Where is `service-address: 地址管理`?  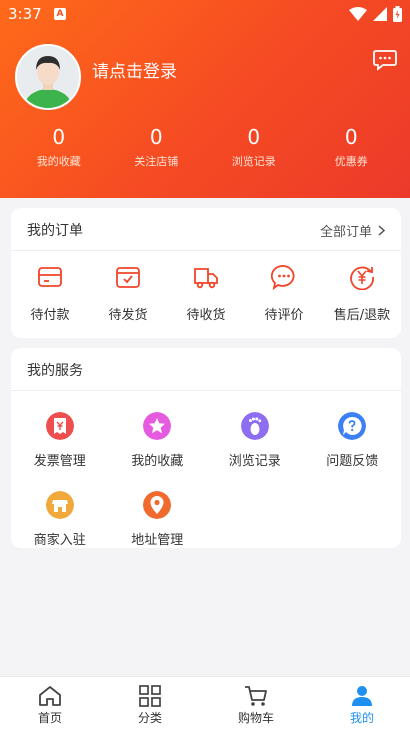
service-address: 地址管理 is located at coordinates (158, 519).